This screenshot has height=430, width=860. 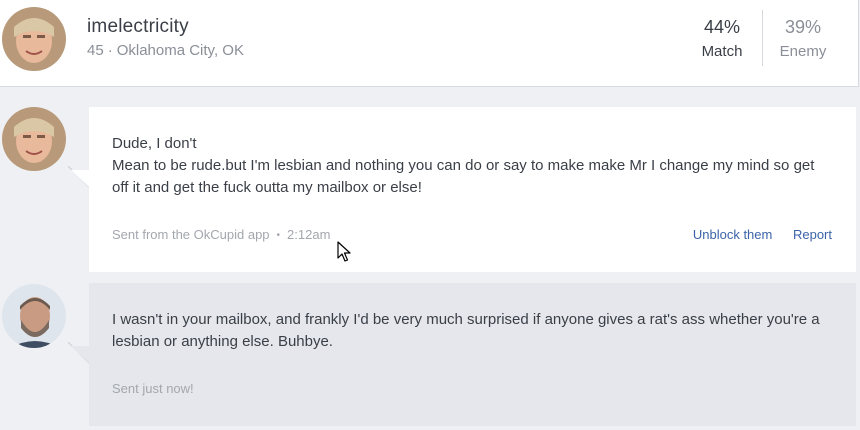 I want to click on enemy-percent: 39%, so click(x=803, y=27).